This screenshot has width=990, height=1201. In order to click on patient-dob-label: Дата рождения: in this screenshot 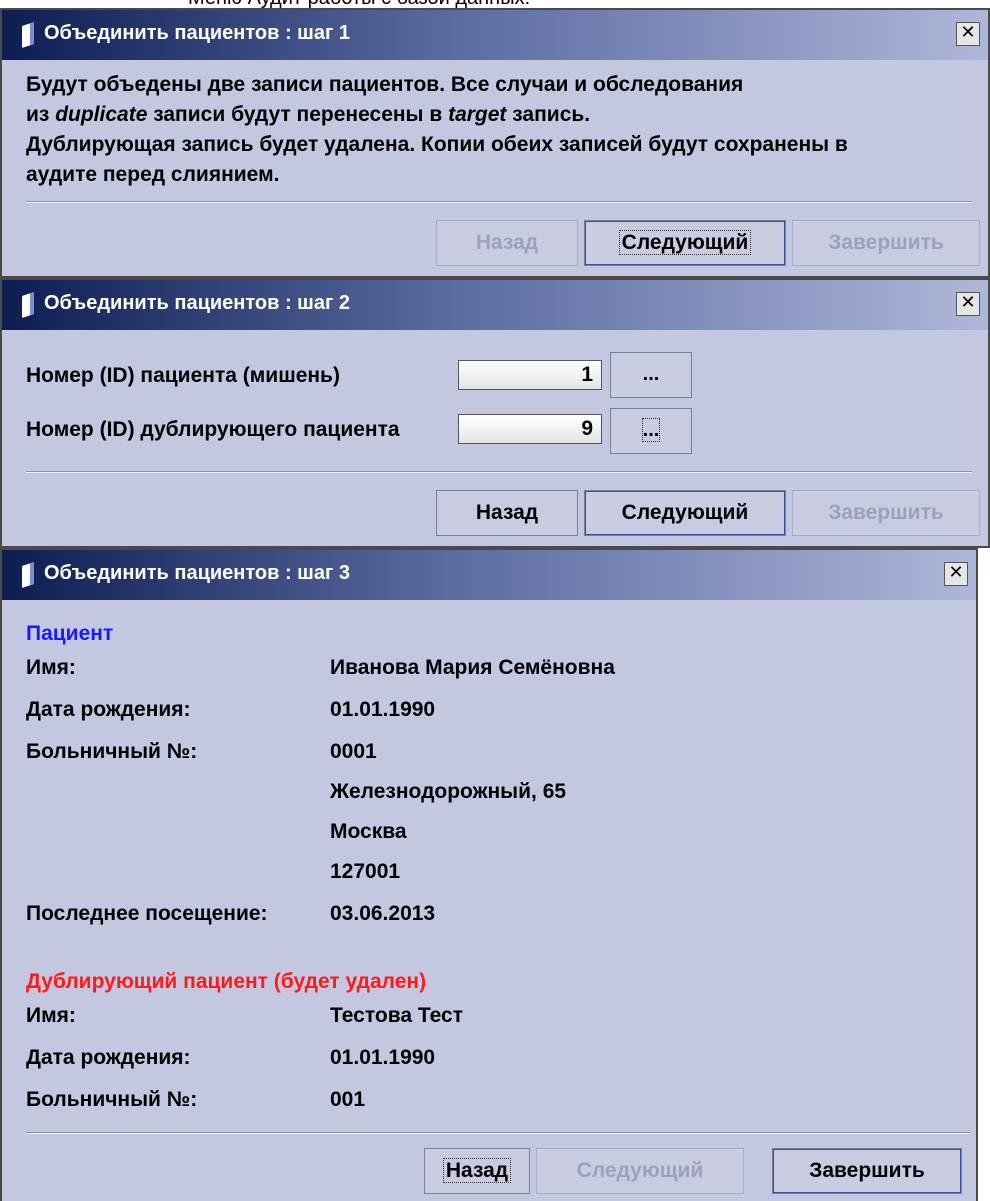, I will do `click(108, 709)`.